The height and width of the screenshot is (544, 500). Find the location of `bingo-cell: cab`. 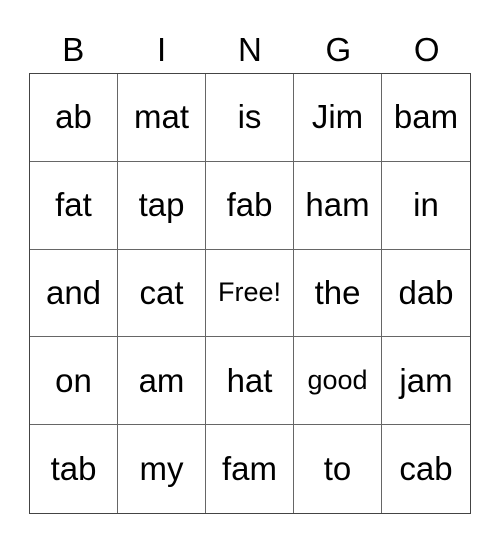

bingo-cell: cab is located at coordinates (426, 469).